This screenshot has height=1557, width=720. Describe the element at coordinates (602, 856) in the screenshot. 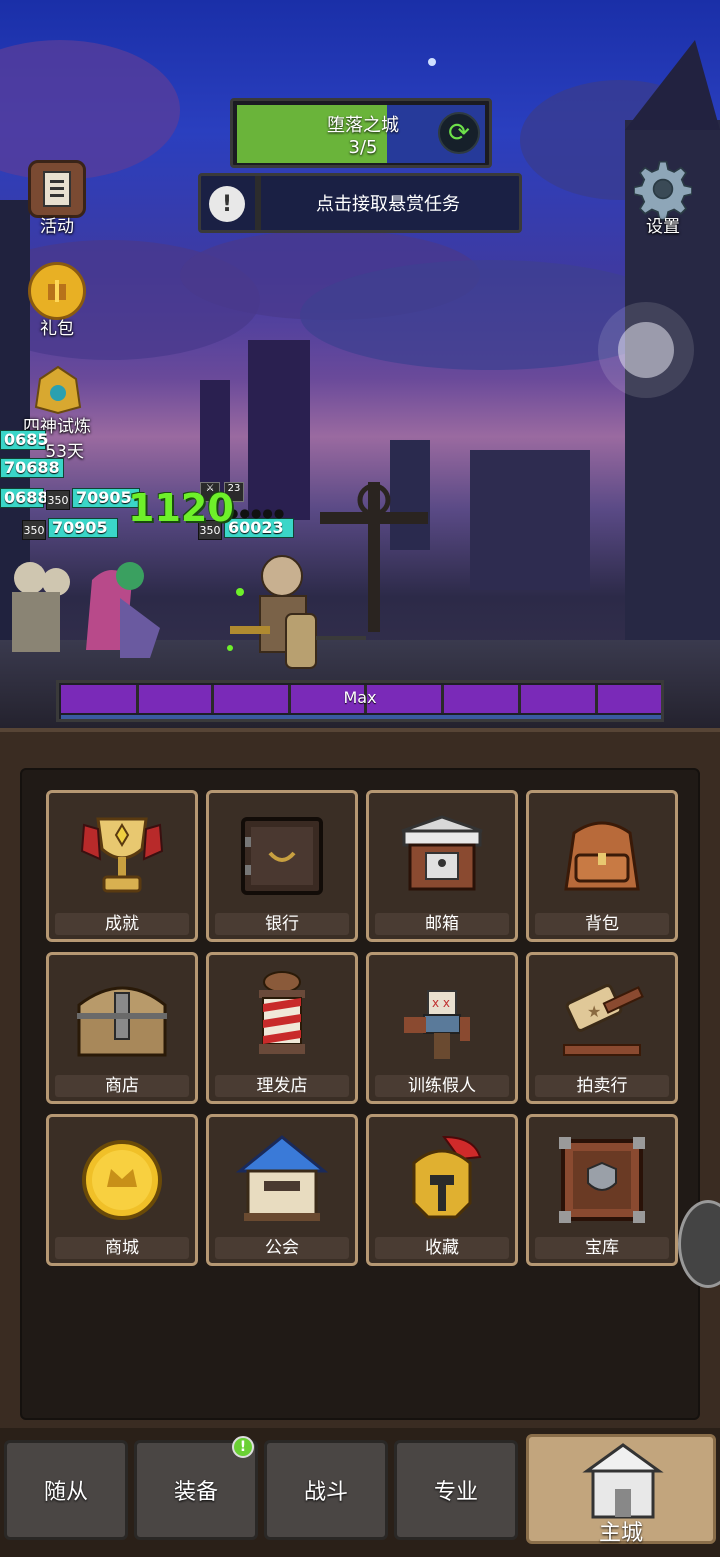

I see `backpack-icon` at that location.